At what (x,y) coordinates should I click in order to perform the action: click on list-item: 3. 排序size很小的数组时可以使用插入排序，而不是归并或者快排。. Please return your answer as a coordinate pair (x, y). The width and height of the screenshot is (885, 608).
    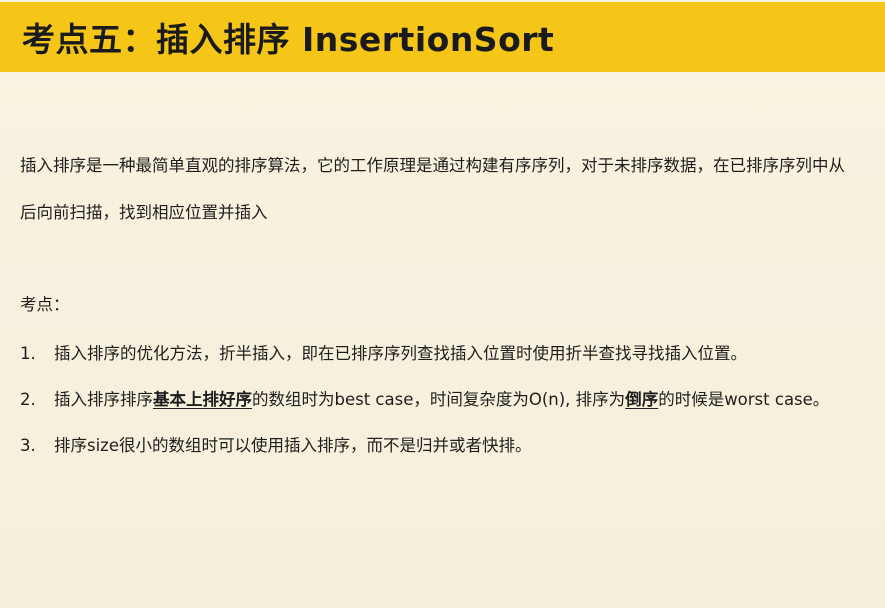
    Looking at the image, I should click on (435, 446).